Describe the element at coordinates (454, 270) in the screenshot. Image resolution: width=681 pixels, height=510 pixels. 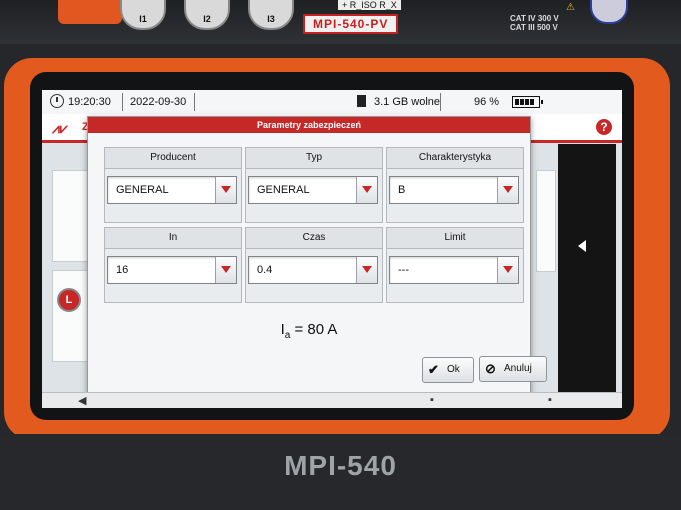
I see `limit-select: ---` at that location.